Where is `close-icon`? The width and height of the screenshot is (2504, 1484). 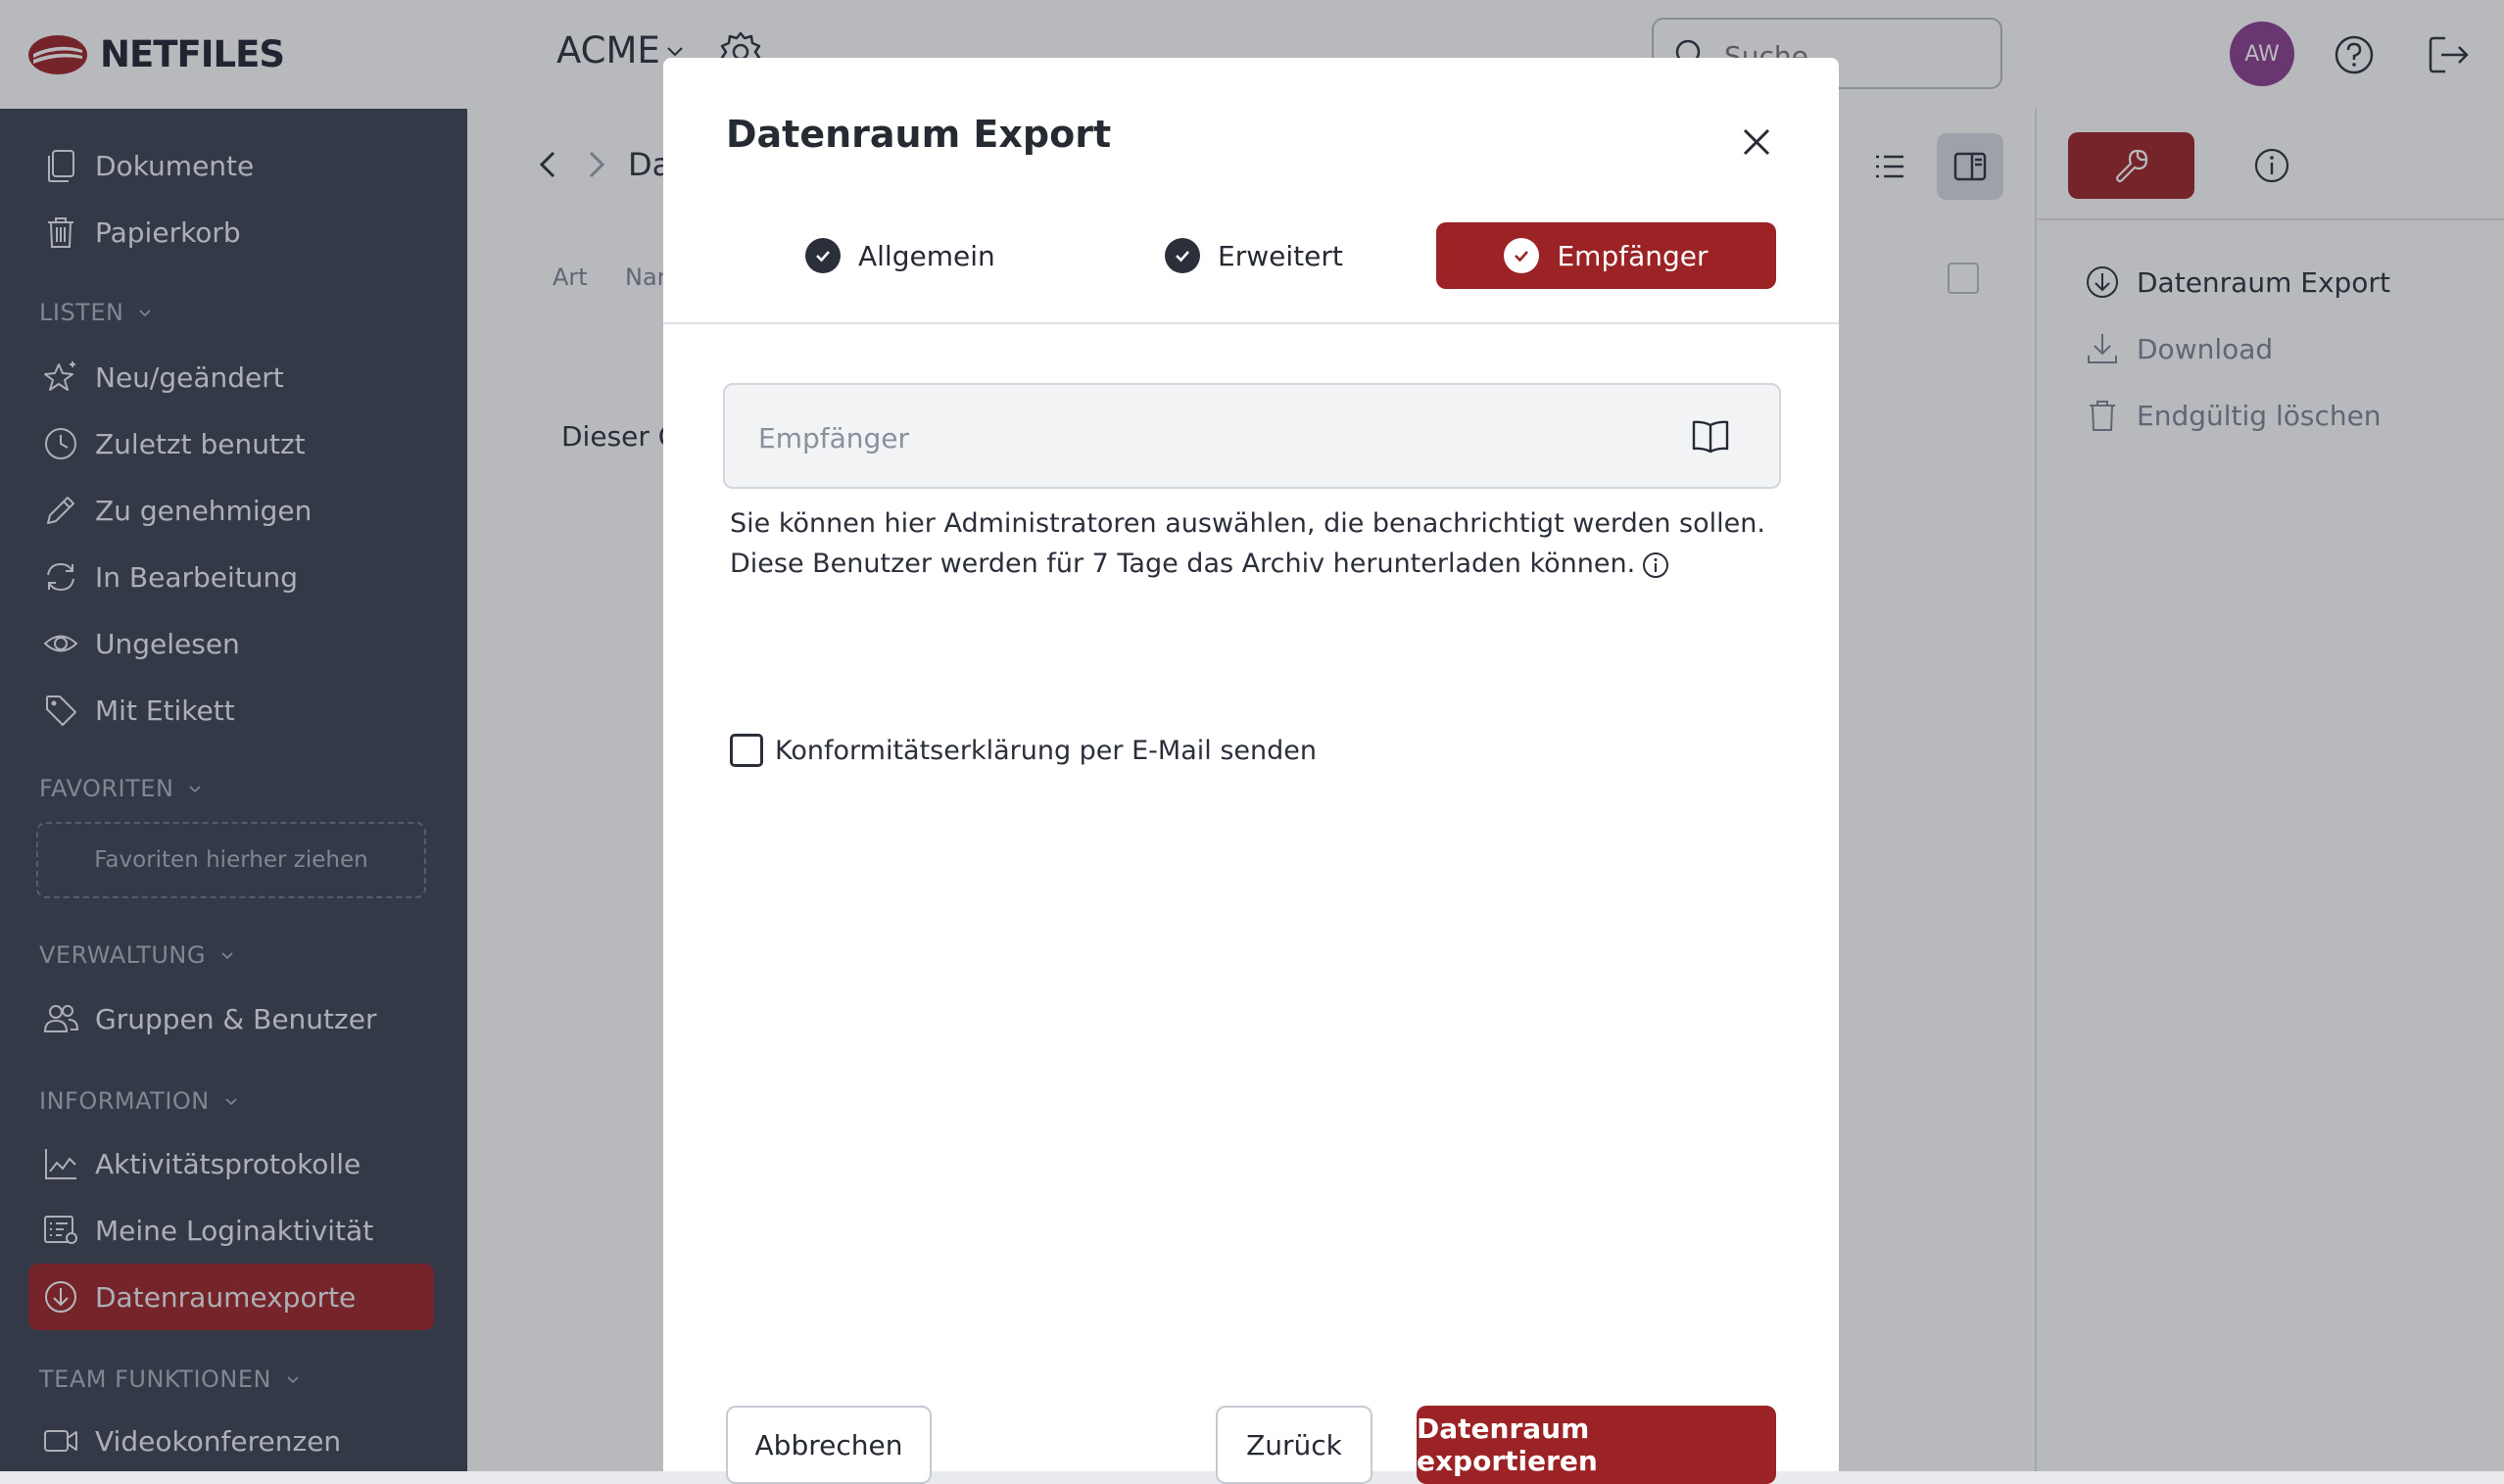 close-icon is located at coordinates (1756, 142).